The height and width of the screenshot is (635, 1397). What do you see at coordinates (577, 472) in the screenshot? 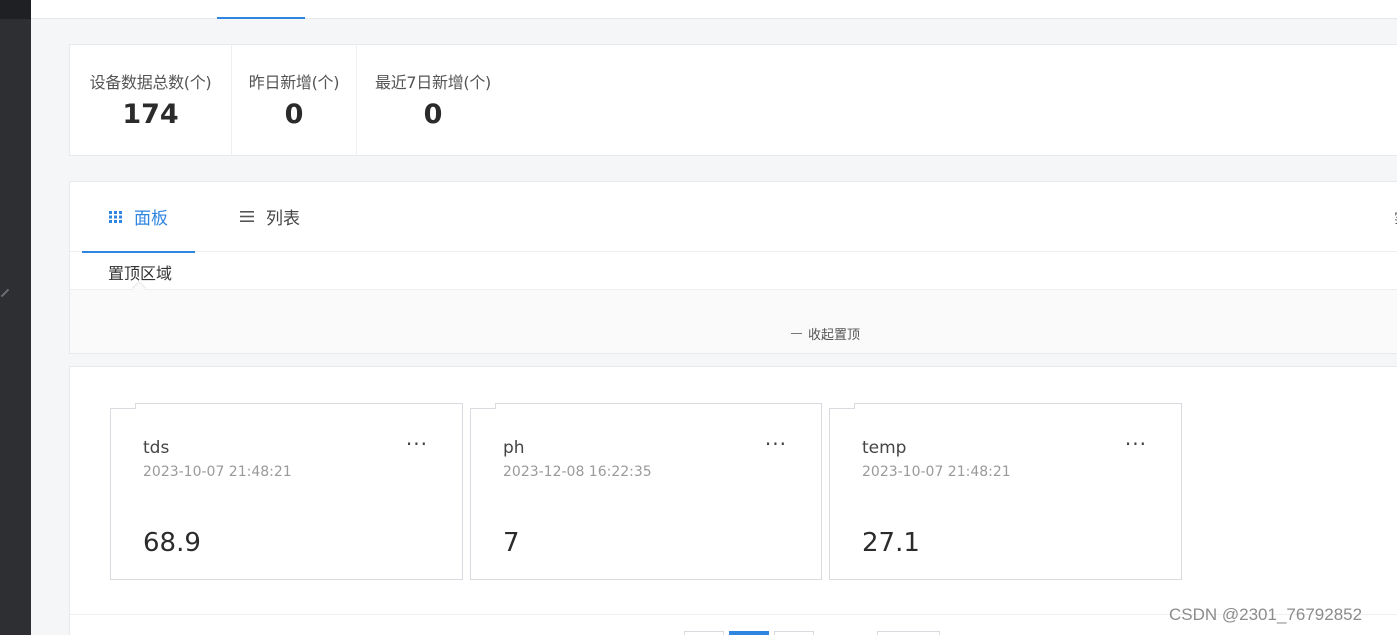
I see `card-timestamp: 2023-12-08 16:22:35` at bounding box center [577, 472].